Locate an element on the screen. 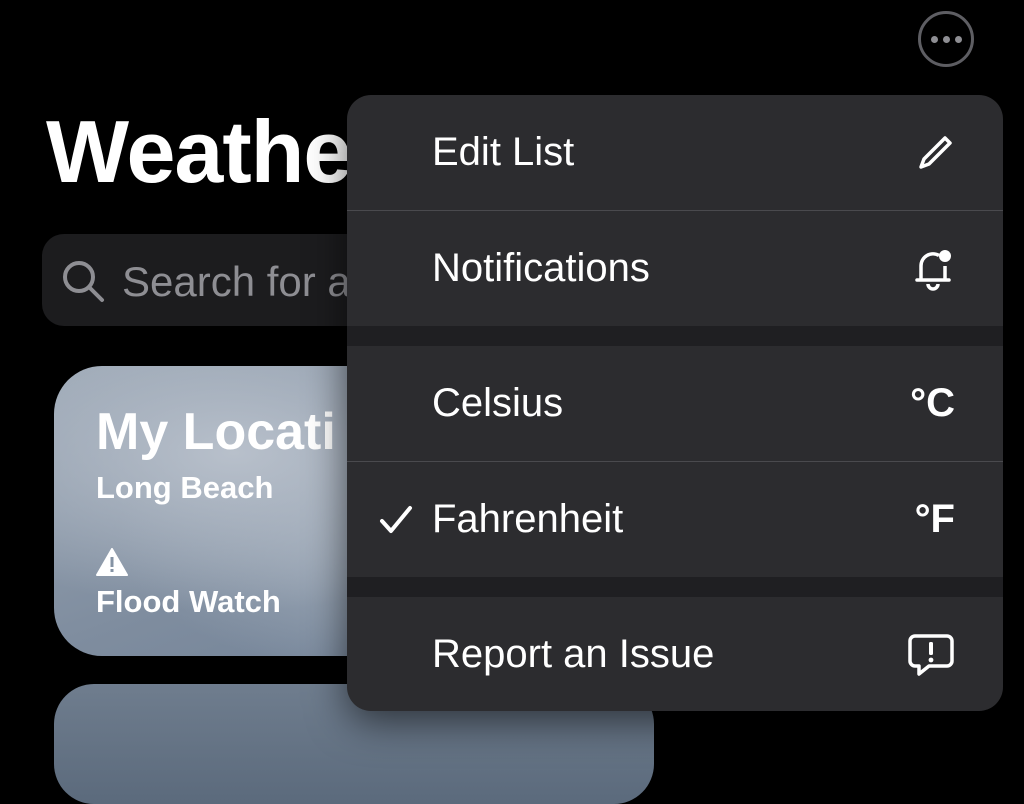 The width and height of the screenshot is (1024, 804). menu-item-label: Report an Issue is located at coordinates (573, 654).